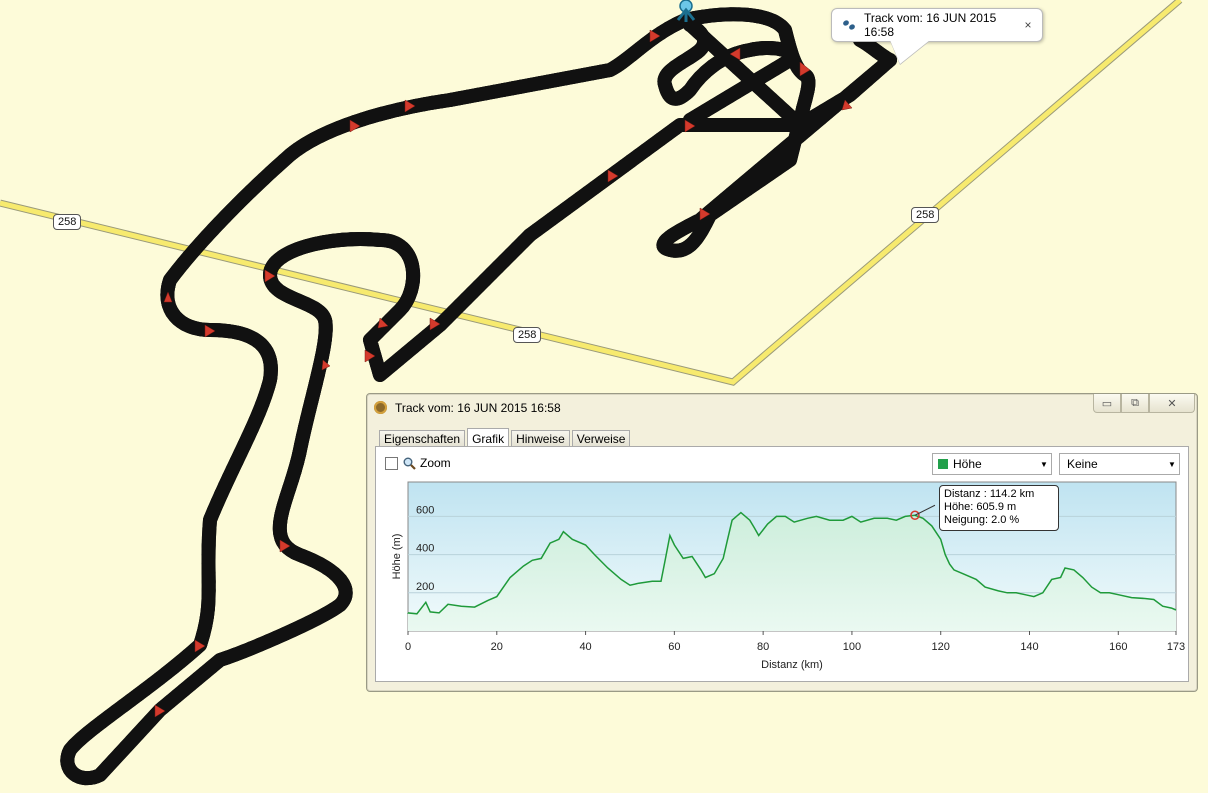 The width and height of the screenshot is (1208, 793). What do you see at coordinates (435, 463) in the screenshot?
I see `zoom-label: Zoom` at bounding box center [435, 463].